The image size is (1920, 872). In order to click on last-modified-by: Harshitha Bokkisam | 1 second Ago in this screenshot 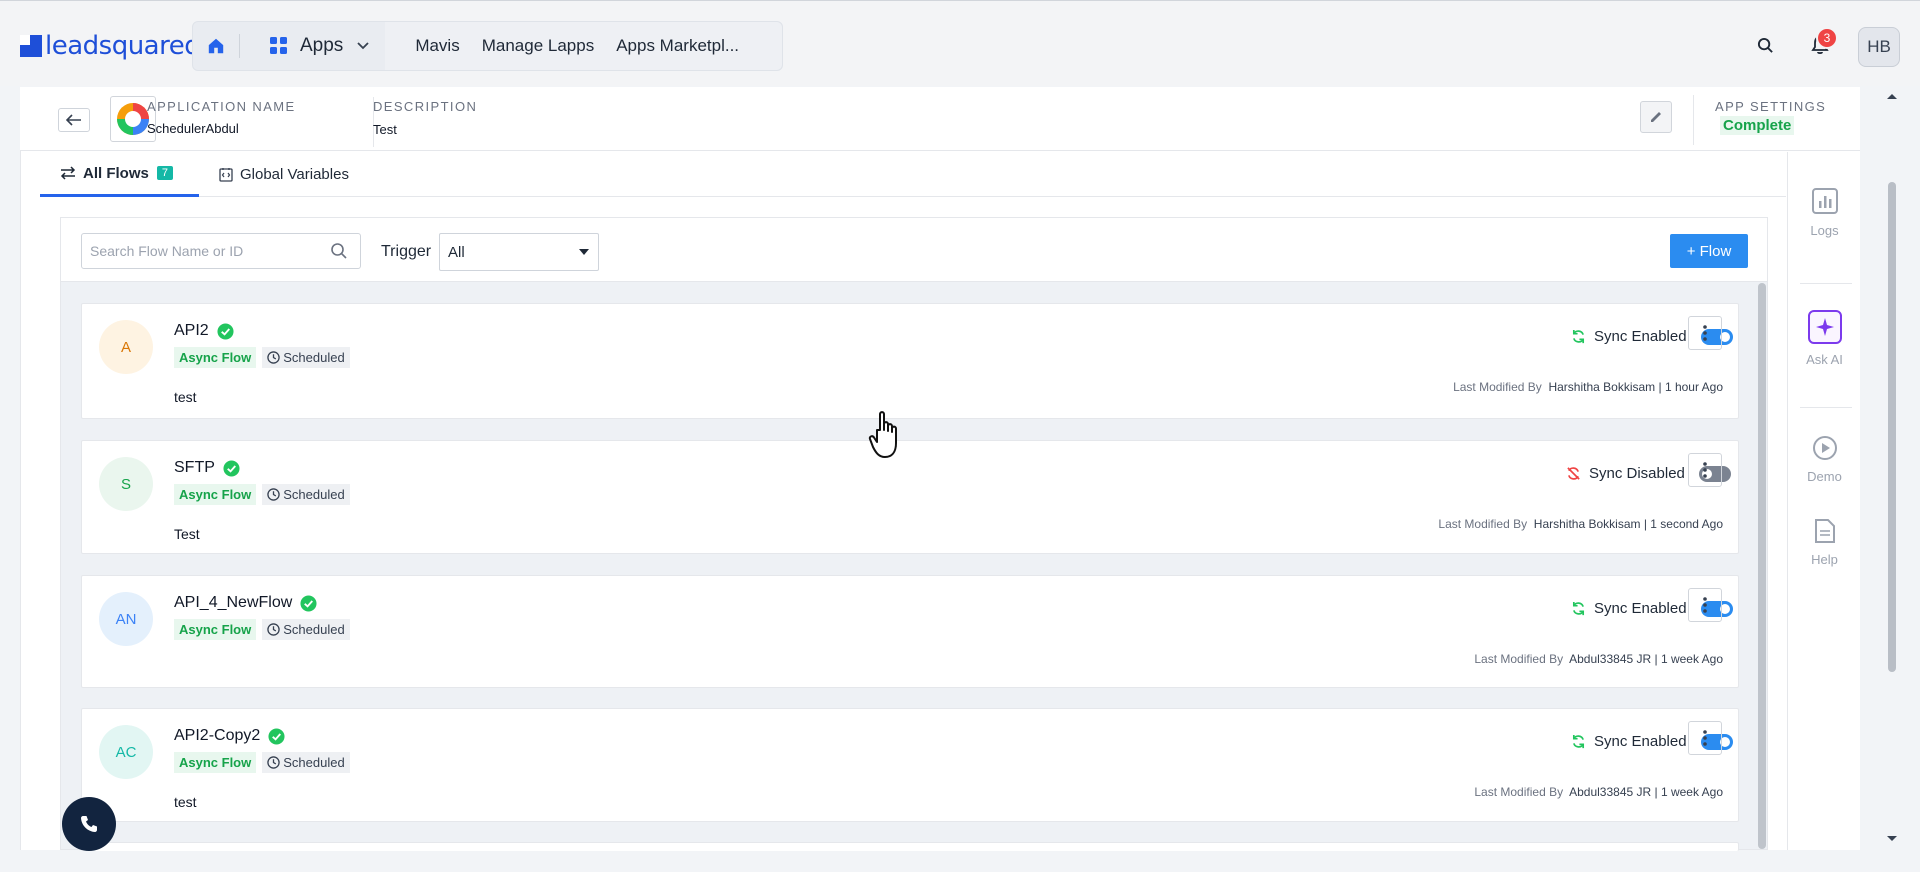, I will do `click(1628, 524)`.